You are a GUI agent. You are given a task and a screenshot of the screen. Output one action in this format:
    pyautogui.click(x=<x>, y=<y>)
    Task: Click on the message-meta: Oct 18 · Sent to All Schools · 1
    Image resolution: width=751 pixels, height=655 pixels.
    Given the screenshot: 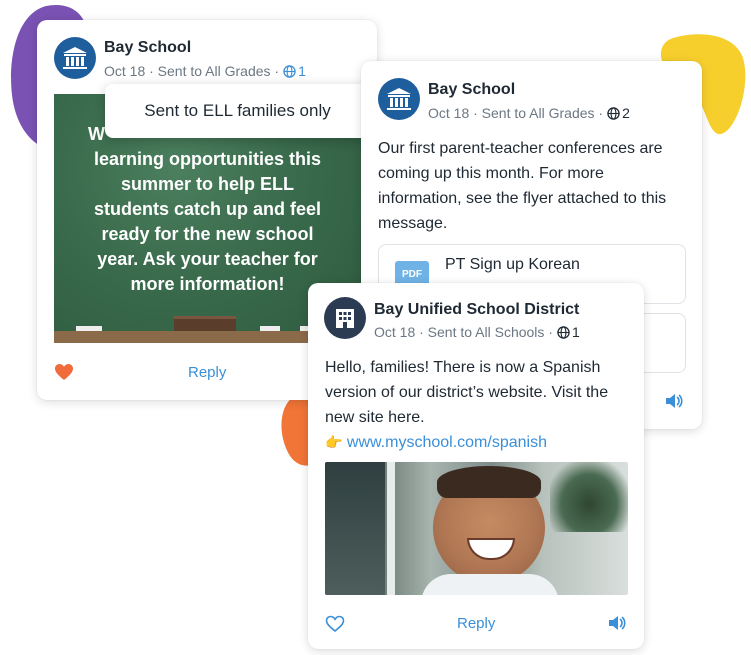 What is the action you would take?
    pyautogui.click(x=477, y=332)
    